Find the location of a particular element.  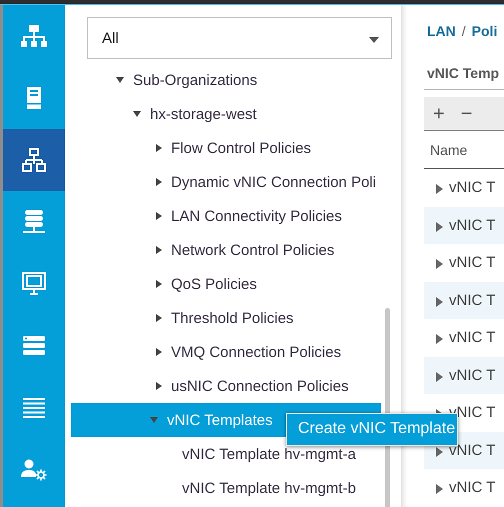

column-header: Name is located at coordinates (449, 150).